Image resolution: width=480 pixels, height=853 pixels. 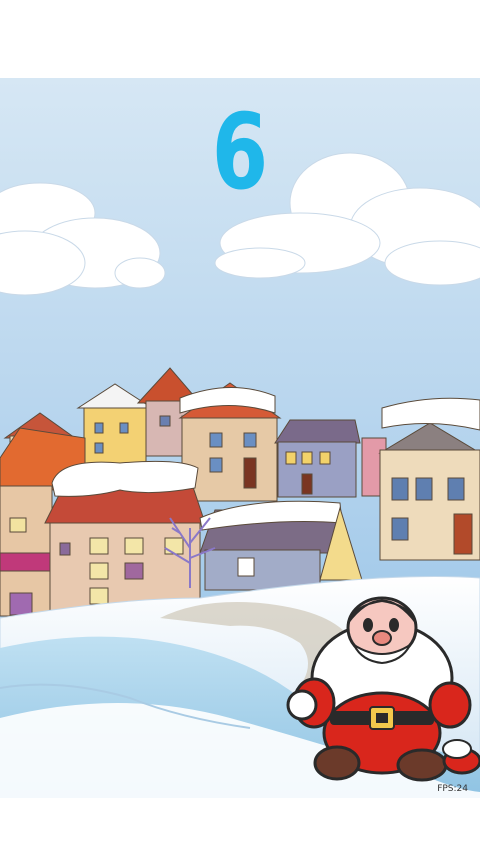 What do you see at coordinates (381, 683) in the screenshot?
I see `santa-icon` at bounding box center [381, 683].